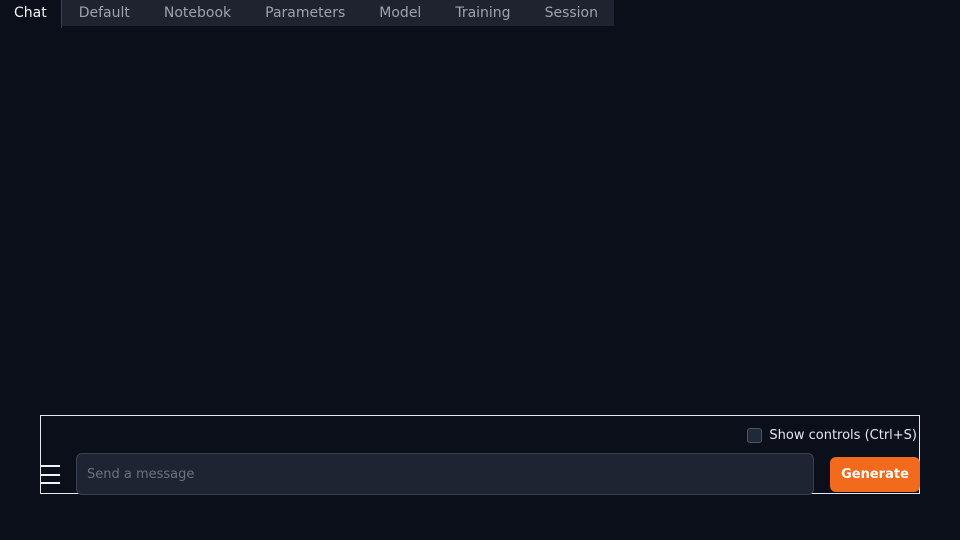 The image size is (960, 540). What do you see at coordinates (31, 14) in the screenshot?
I see `tab-chat: Chat` at bounding box center [31, 14].